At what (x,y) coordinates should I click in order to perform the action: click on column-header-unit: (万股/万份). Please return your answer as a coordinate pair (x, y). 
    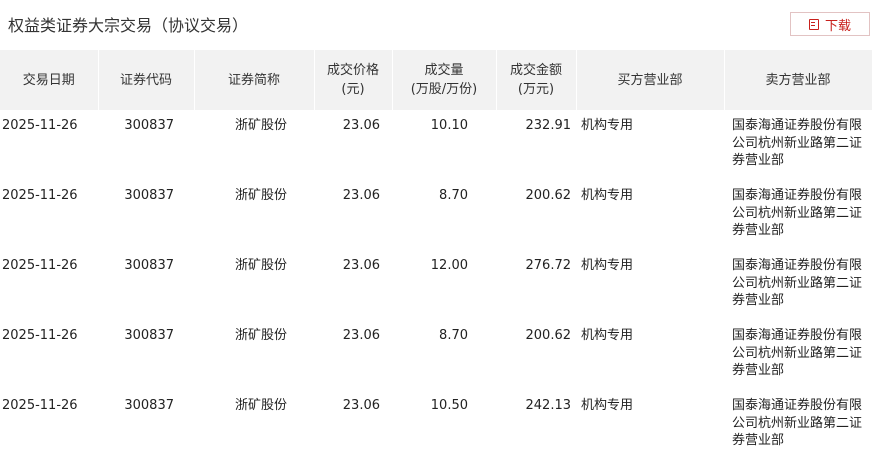
    Looking at the image, I should click on (444, 89).